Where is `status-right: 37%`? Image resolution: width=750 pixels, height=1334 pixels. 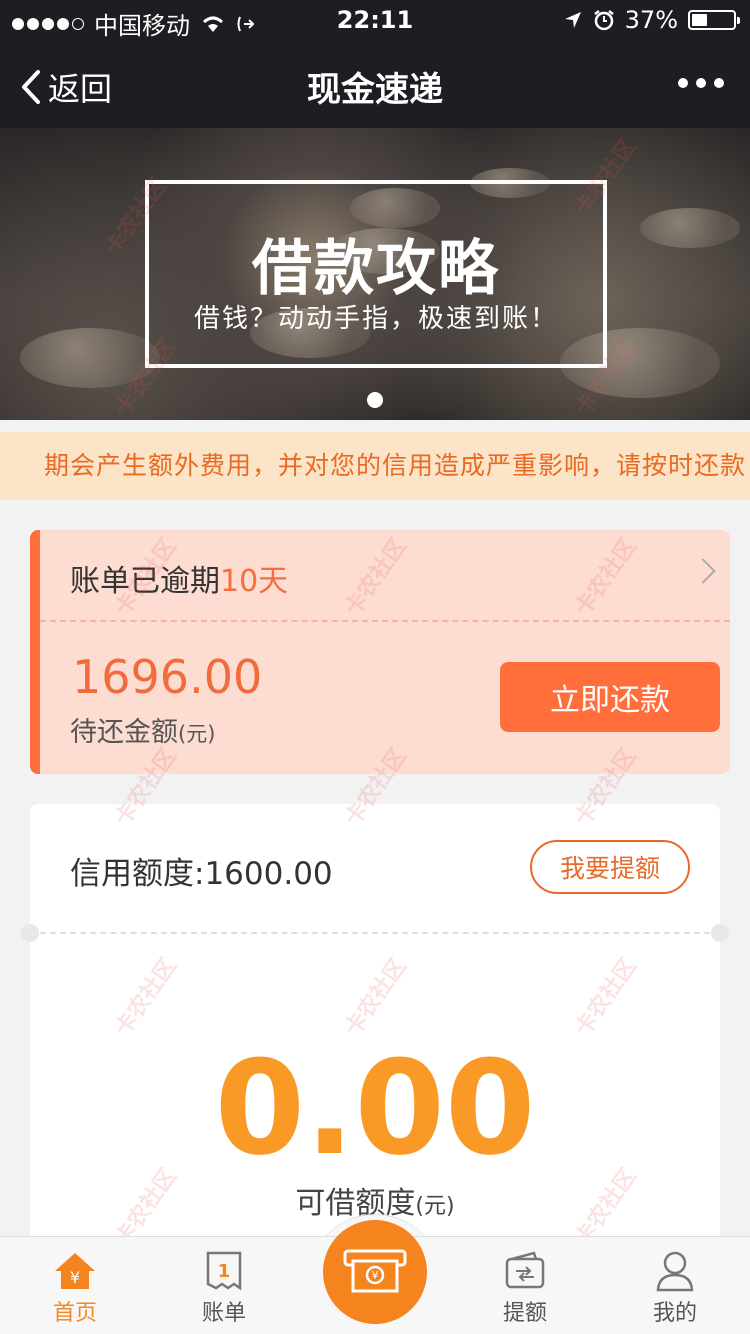 status-right: 37% is located at coordinates (651, 20).